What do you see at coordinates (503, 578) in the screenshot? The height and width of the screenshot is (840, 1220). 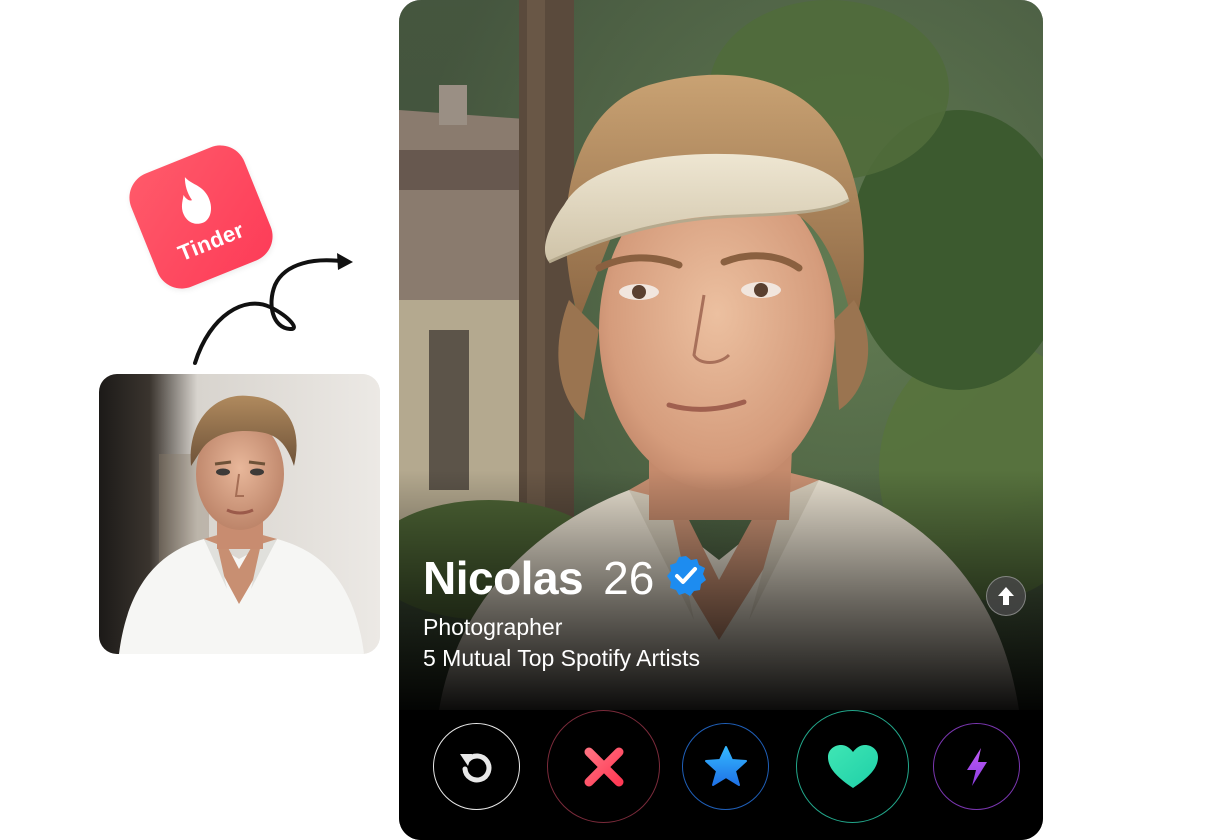 I see `profile-name: Nicolas` at bounding box center [503, 578].